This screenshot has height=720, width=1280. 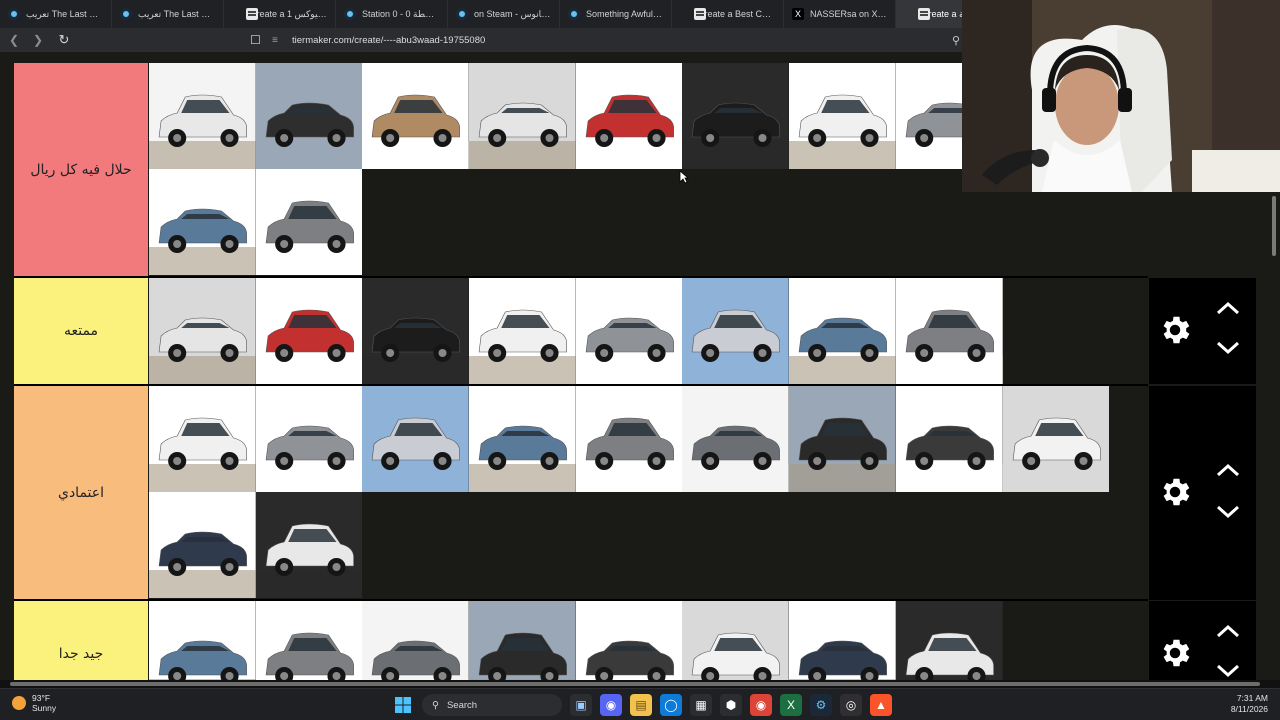 I want to click on tier-label: حلال فيه كل ريال, so click(x=81, y=170).